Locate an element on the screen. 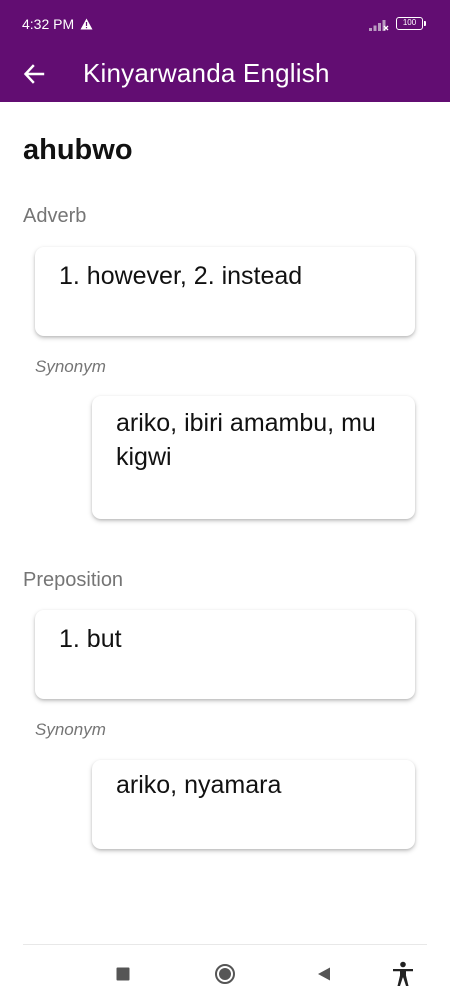 This screenshot has width=450, height=1000. status-time: 4:32 PM is located at coordinates (48, 24).